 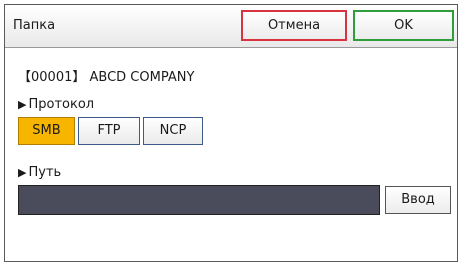 I want to click on protocol-option-ncp: NCP, so click(x=173, y=131).